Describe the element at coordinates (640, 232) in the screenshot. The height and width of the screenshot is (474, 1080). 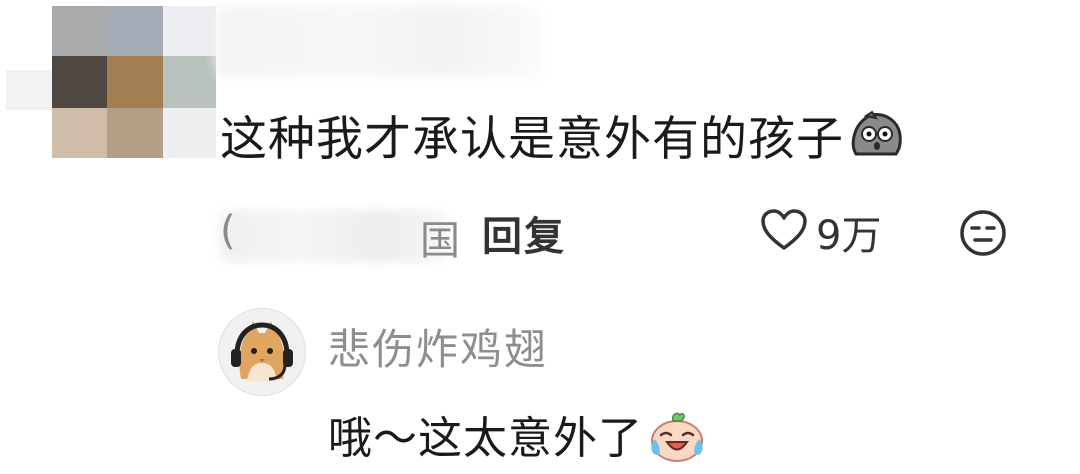
I see `comment-meta-row: ( 国 回复 9万` at that location.